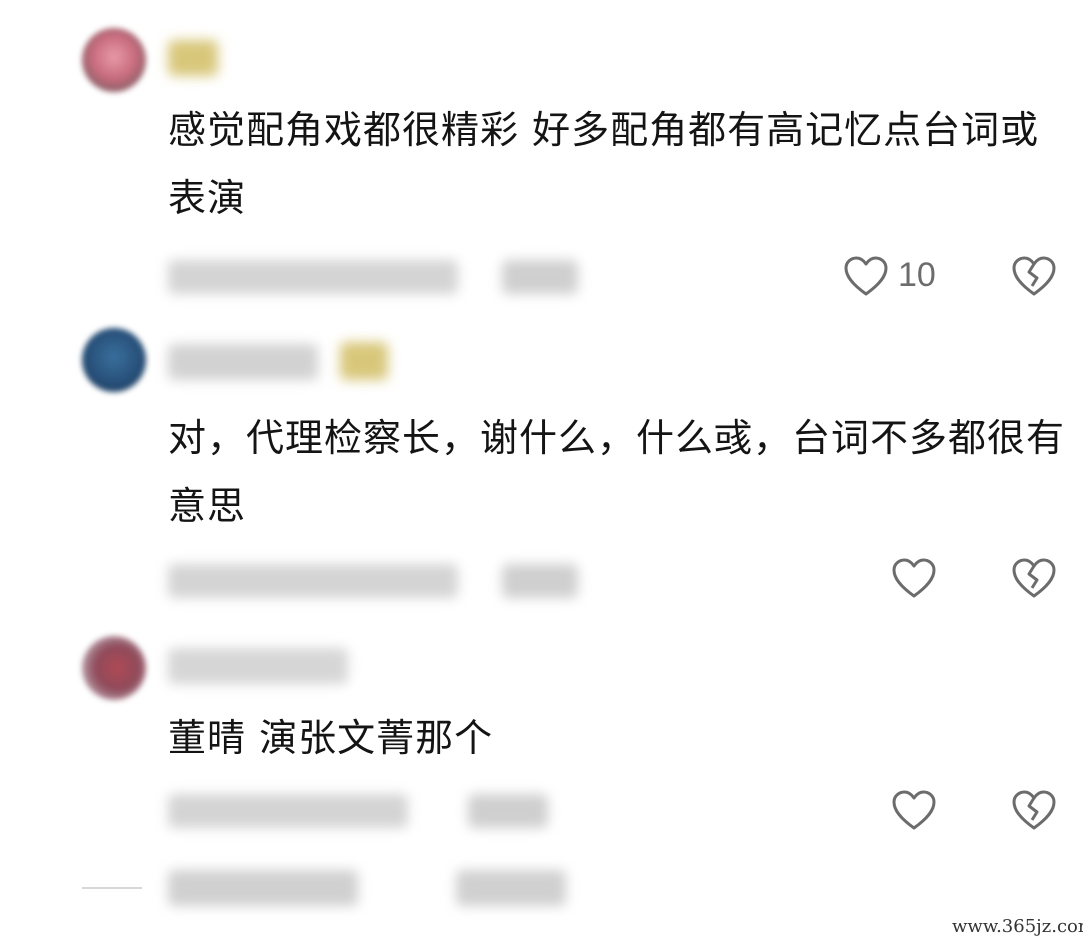 This screenshot has width=1083, height=946. I want to click on badge-blurred, so click(364, 361).